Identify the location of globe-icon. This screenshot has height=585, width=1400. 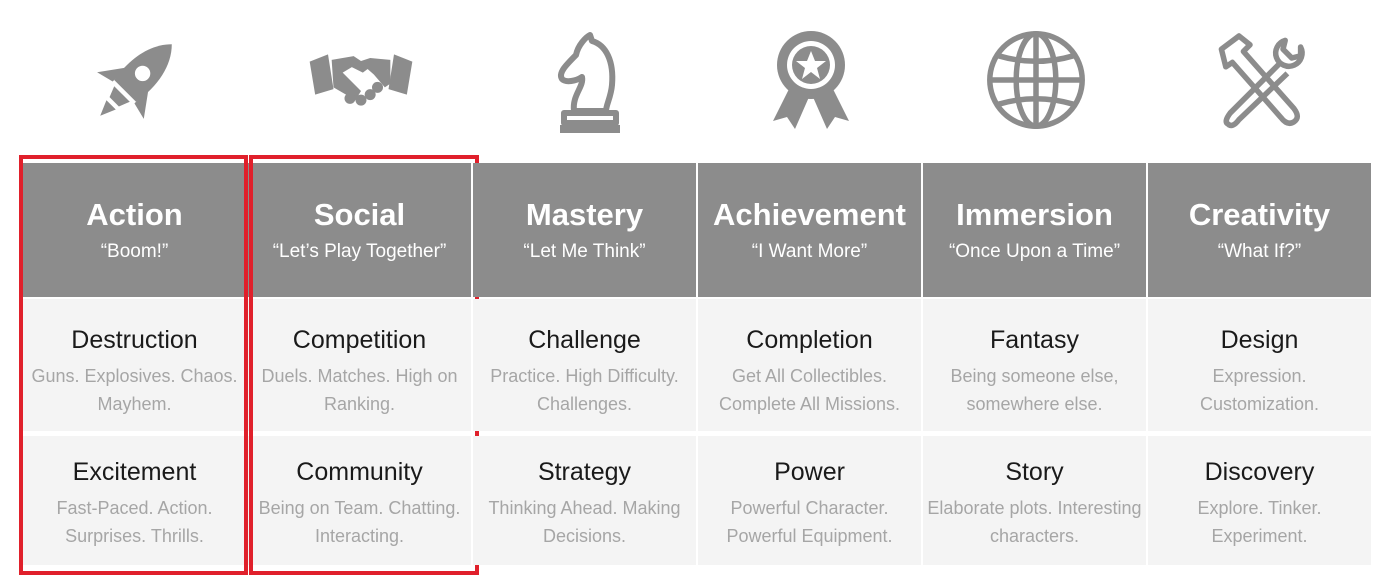
(1035, 80).